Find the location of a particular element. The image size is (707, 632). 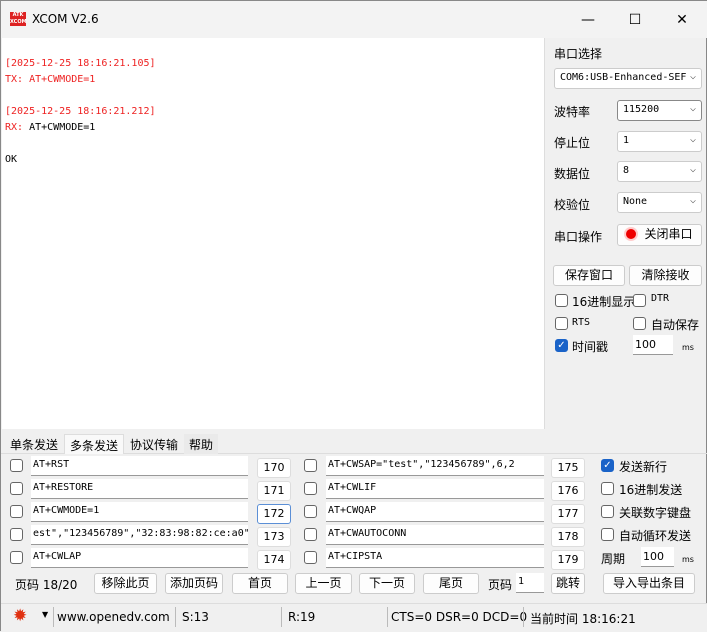

send-command-button: 173 is located at coordinates (274, 537).